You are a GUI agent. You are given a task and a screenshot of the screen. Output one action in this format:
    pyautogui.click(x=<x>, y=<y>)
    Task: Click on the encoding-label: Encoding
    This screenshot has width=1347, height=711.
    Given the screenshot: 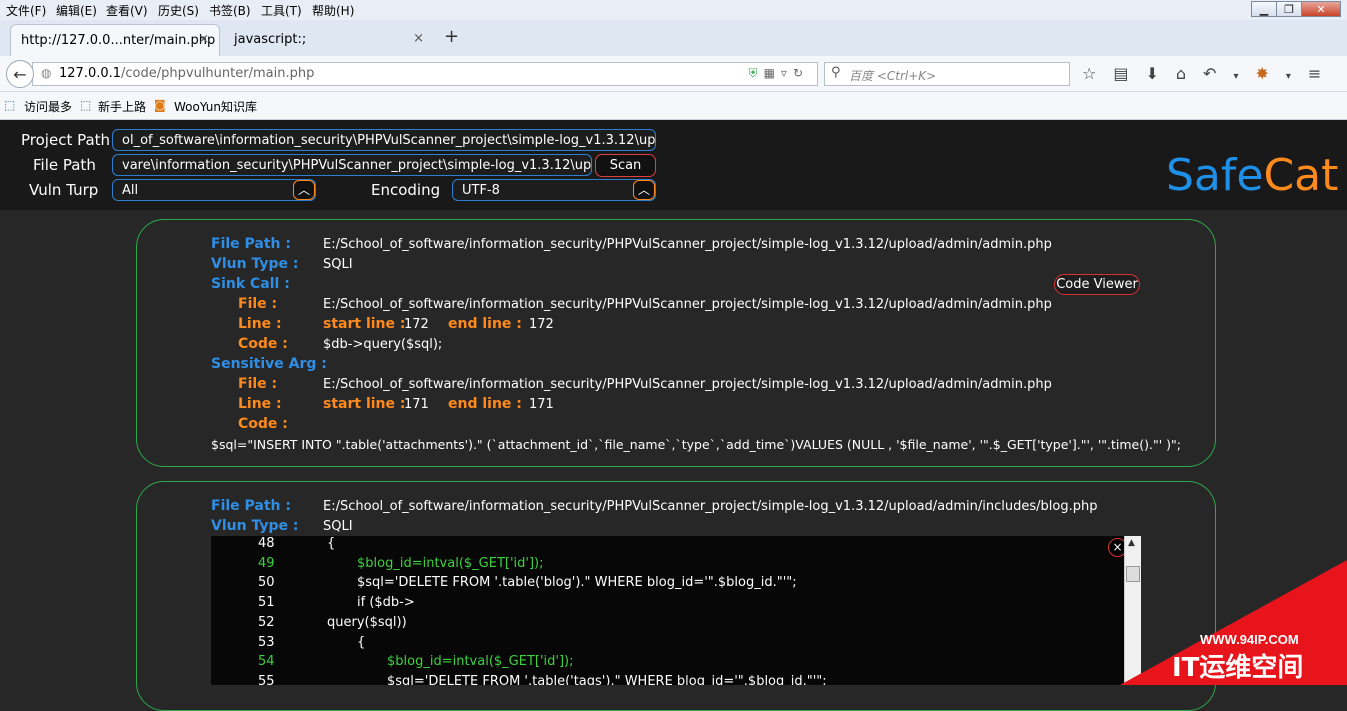 What is the action you would take?
    pyautogui.click(x=406, y=190)
    